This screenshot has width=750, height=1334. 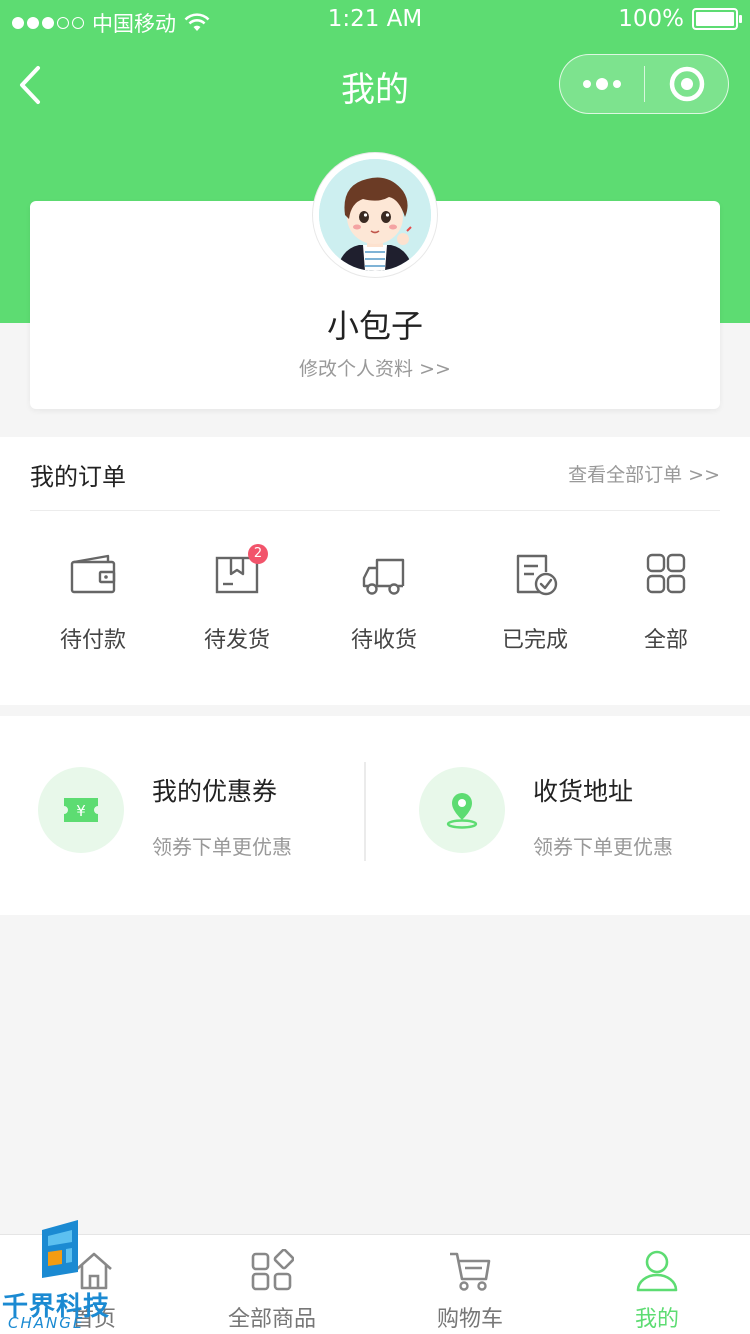 What do you see at coordinates (215, 791) in the screenshot?
I see `service-title: 我的优惠券` at bounding box center [215, 791].